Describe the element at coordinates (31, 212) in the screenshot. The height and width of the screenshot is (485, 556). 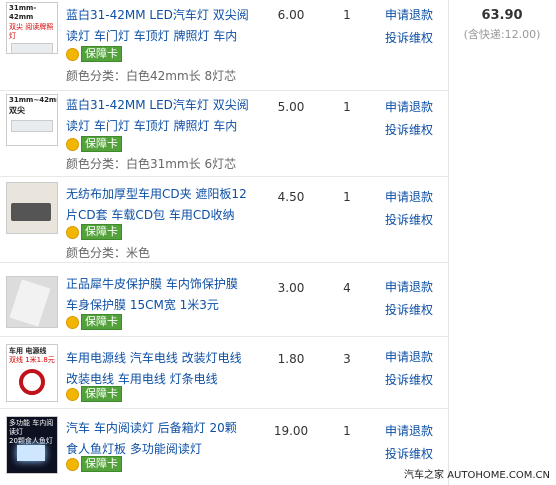
I see `cd-holder-image` at that location.